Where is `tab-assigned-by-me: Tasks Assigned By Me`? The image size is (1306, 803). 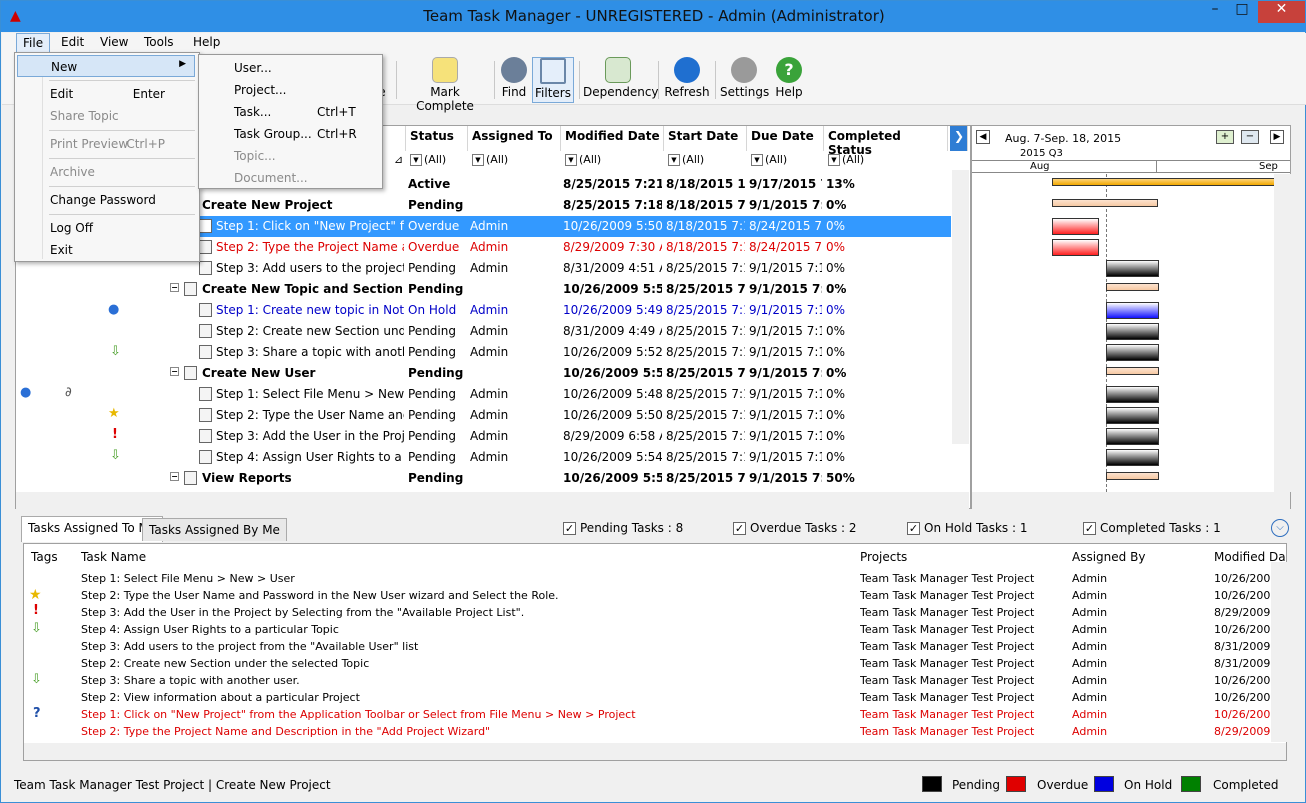
tab-assigned-by-me: Tasks Assigned By Me is located at coordinates (214, 529).